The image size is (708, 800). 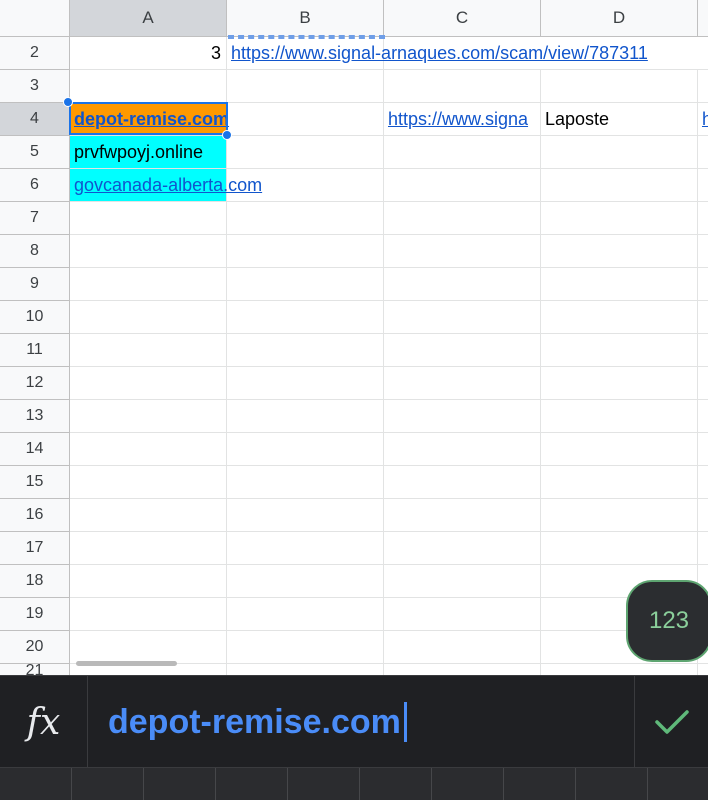 I want to click on cell-c9, so click(x=462, y=284).